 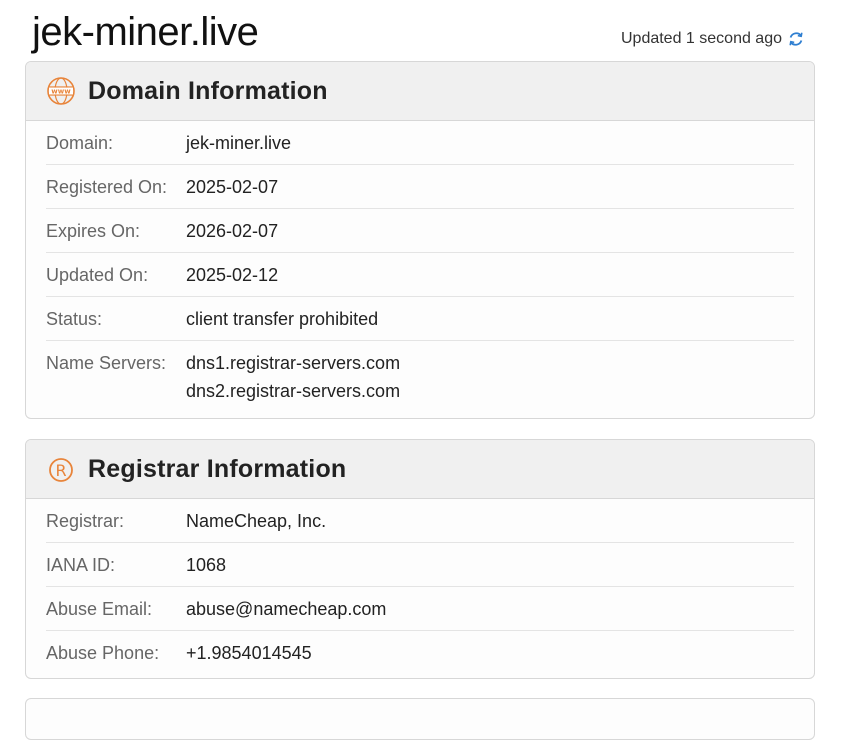 I want to click on www-globe-icon: www, so click(x=61, y=91).